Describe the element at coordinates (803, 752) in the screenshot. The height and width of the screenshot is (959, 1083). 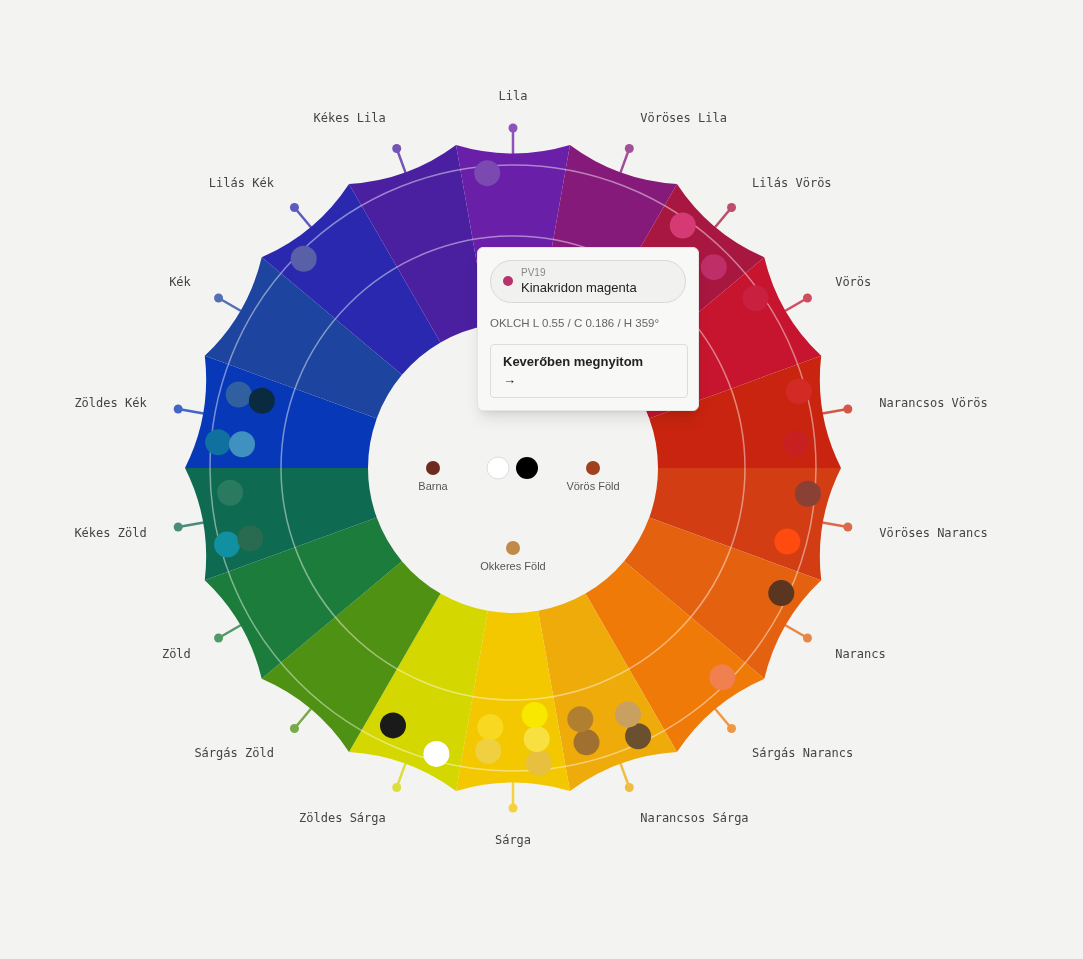
I see `hue-label: Sárgás Narancs` at that location.